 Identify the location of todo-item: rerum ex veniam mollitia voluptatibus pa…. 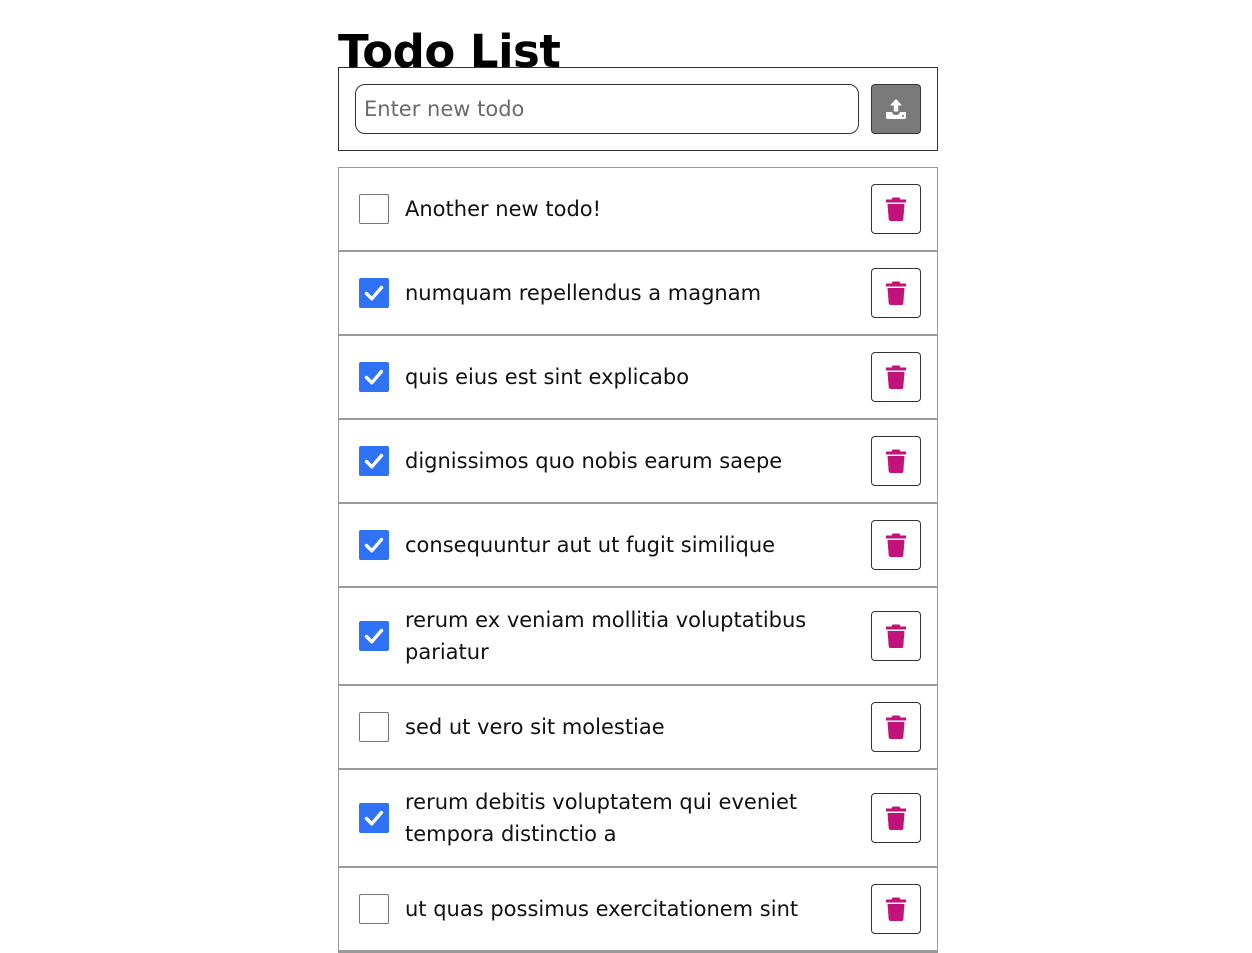
(638, 637).